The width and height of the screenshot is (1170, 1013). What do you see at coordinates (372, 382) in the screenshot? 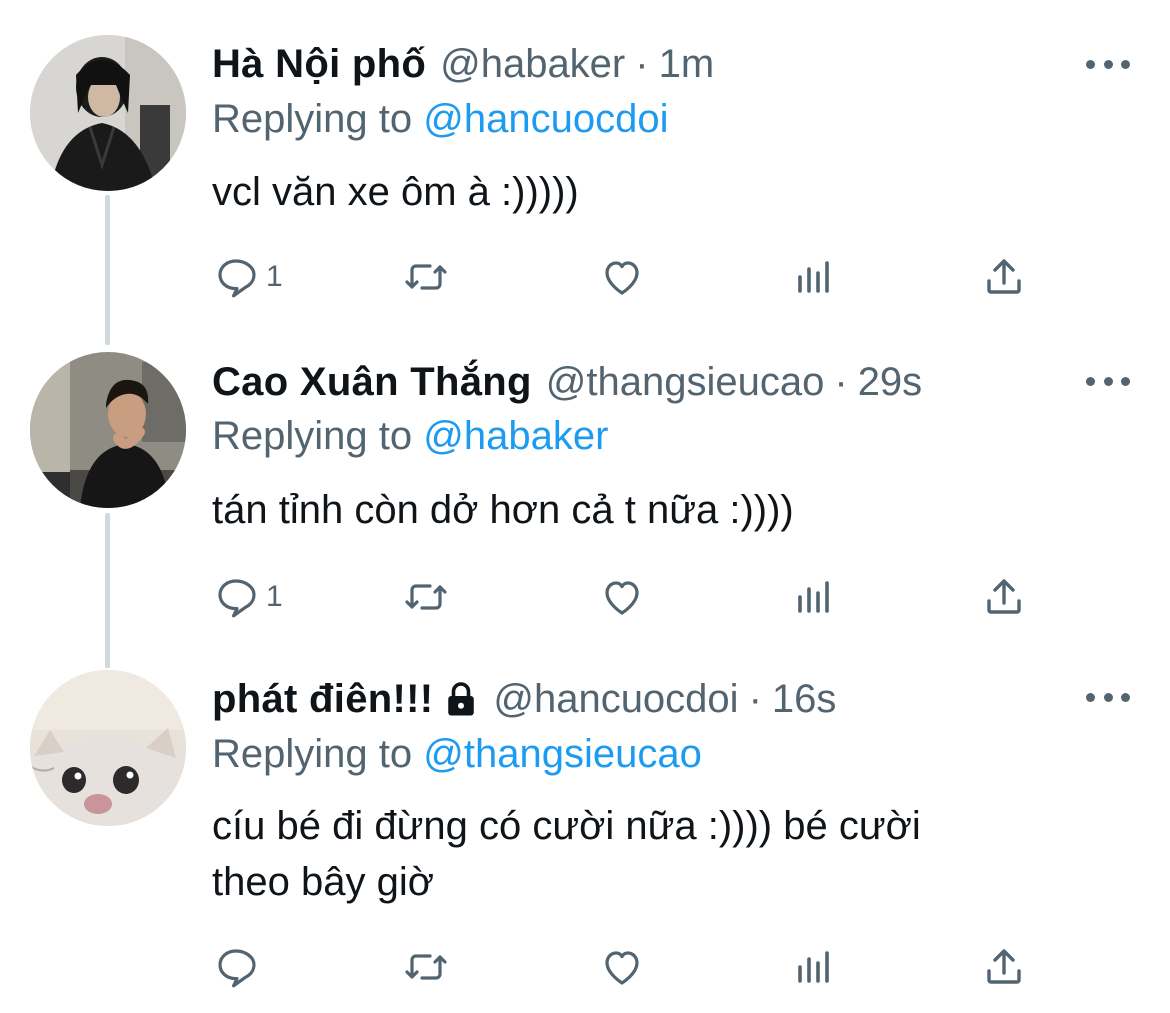
I see `display-name: Cao Xuân Thắng` at bounding box center [372, 382].